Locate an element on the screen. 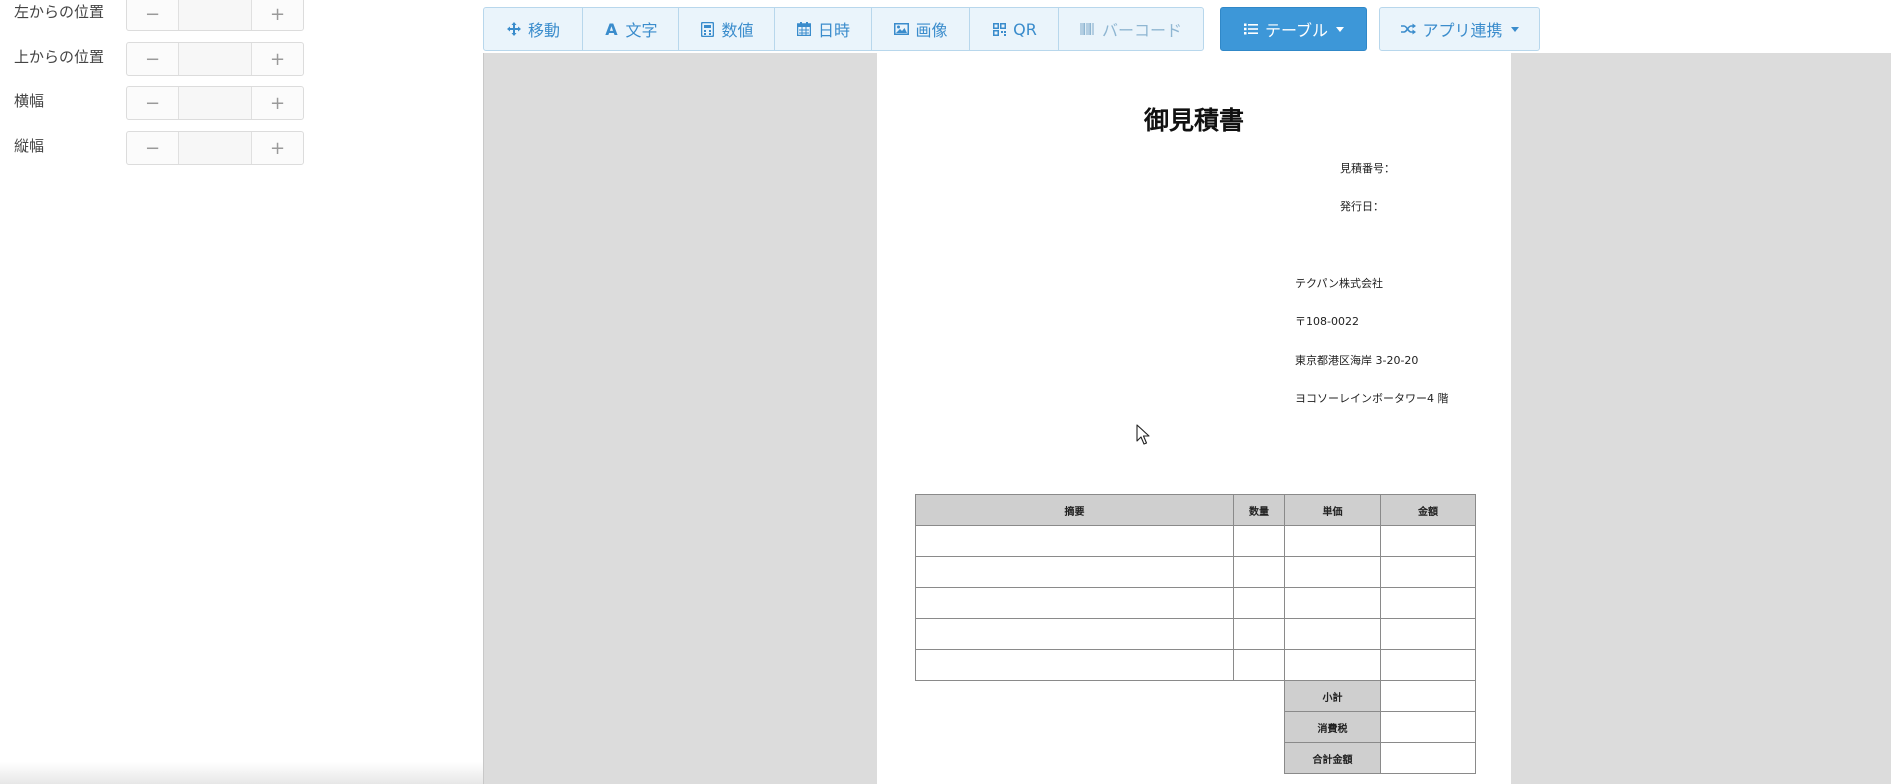 The image size is (1891, 784). summary-row-subtotal: 小計 is located at coordinates (1196, 696).